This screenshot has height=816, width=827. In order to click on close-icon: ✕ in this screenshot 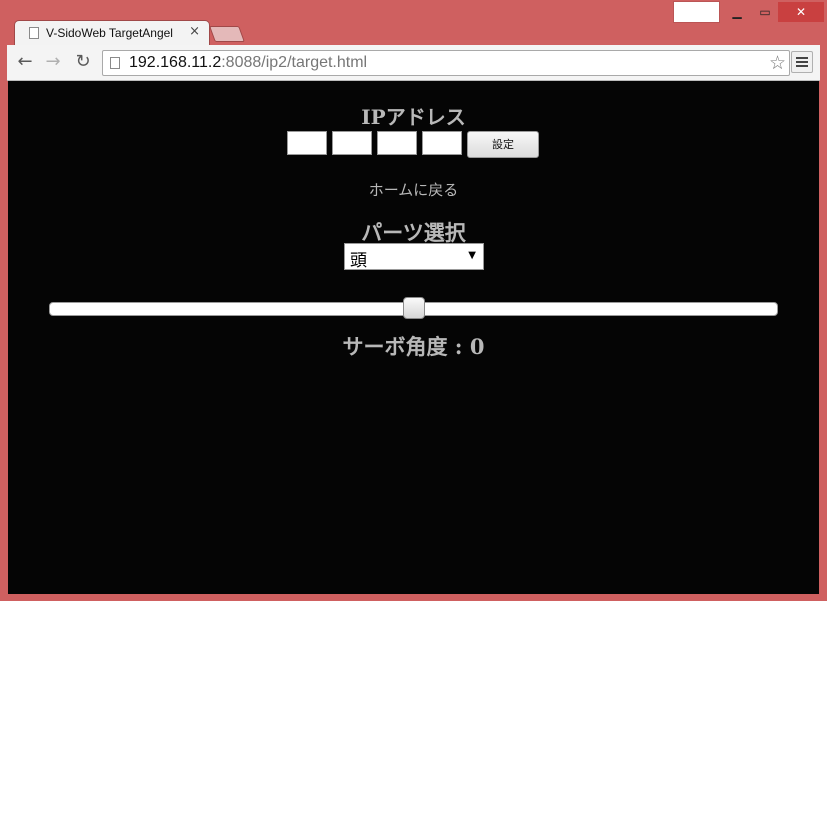, I will do `click(801, 12)`.